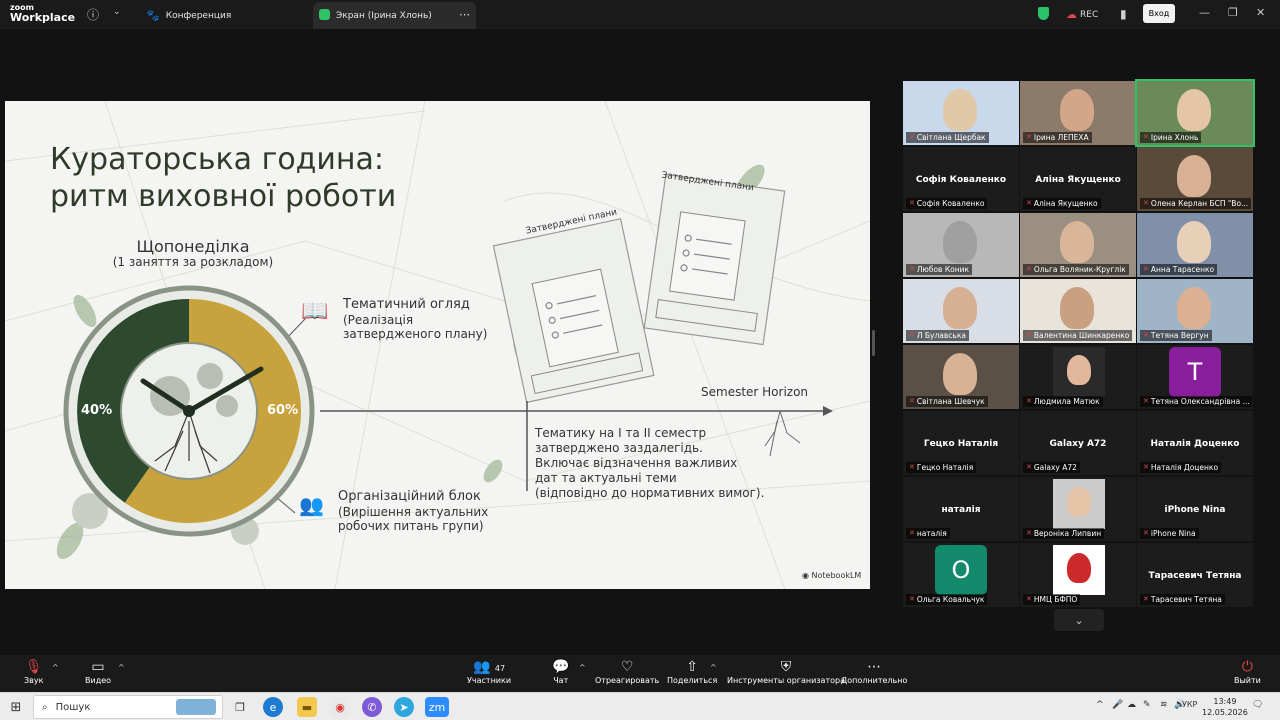  What do you see at coordinates (786, 671) in the screenshot?
I see `host-tools-button: ⛨ Инструменты организатора` at bounding box center [786, 671].